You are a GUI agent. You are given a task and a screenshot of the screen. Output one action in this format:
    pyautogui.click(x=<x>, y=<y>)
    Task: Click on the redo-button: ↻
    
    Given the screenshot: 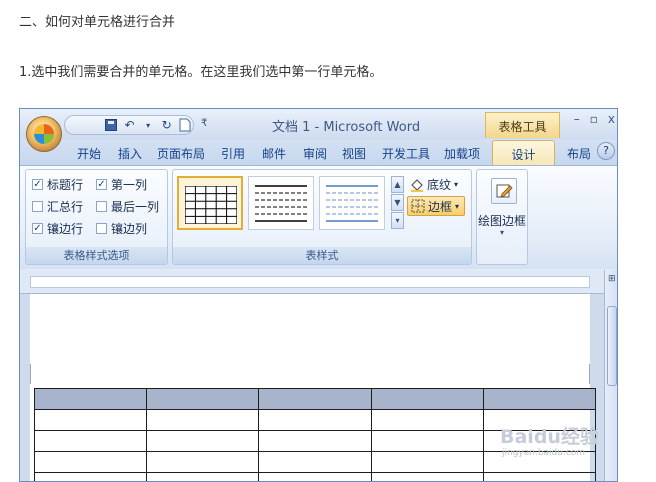 What is the action you would take?
    pyautogui.click(x=167, y=125)
    